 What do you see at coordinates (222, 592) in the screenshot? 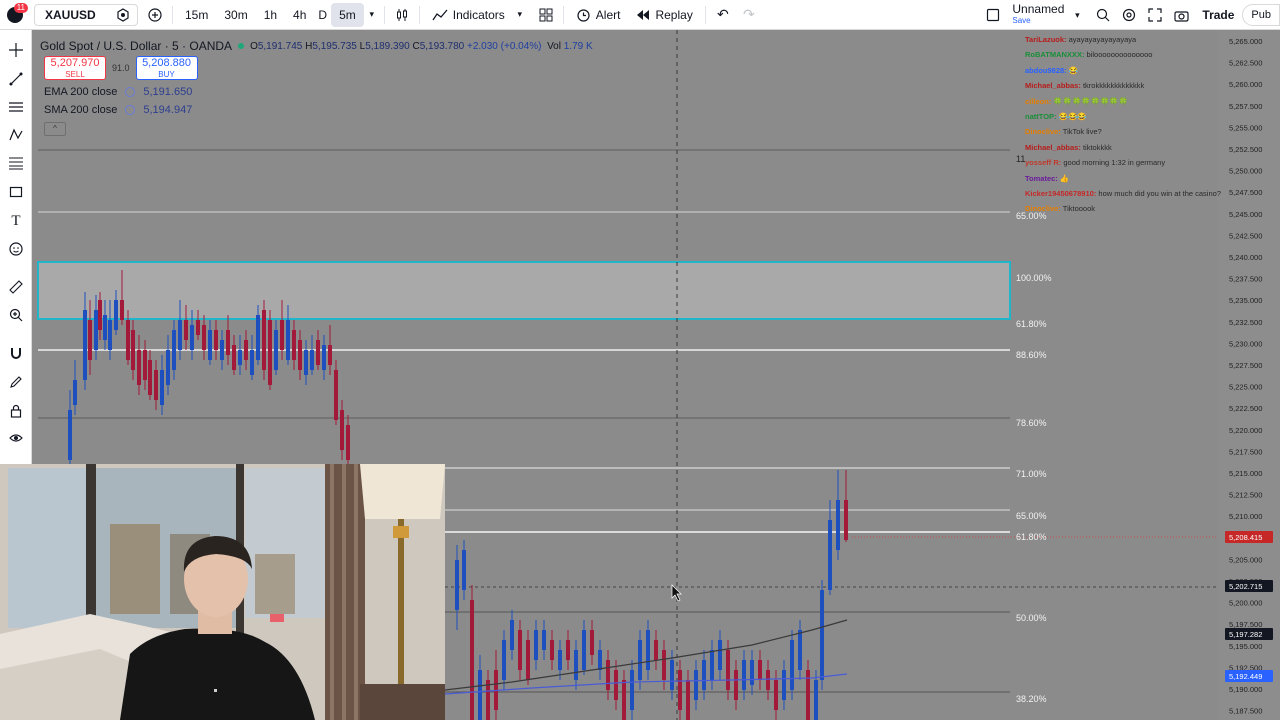
I see `webcam-video-frame` at bounding box center [222, 592].